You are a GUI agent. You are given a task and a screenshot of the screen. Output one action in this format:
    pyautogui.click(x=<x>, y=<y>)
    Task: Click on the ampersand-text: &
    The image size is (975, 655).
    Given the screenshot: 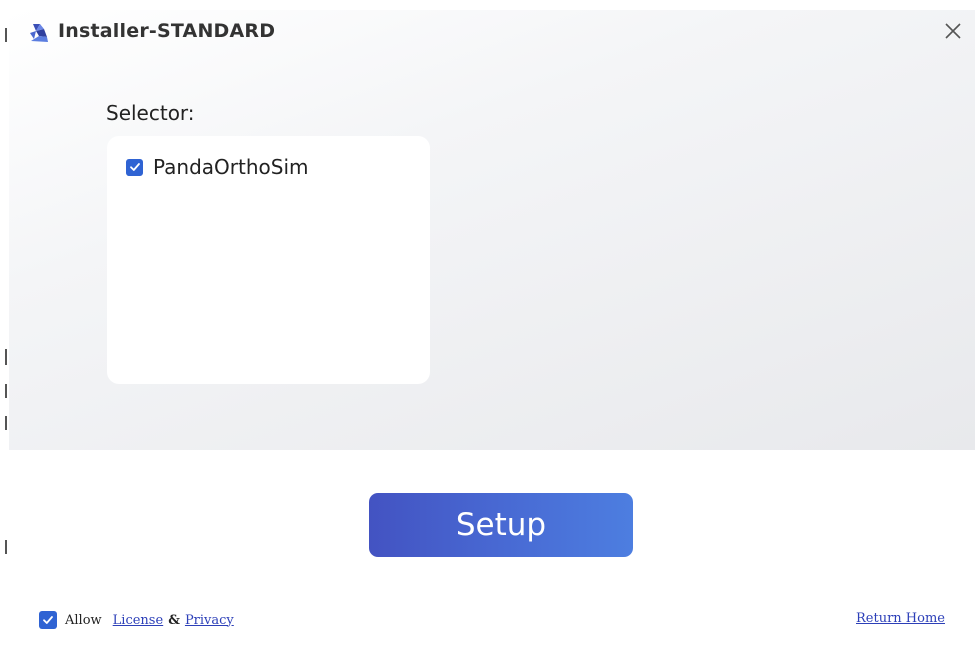 What is the action you would take?
    pyautogui.click(x=174, y=620)
    